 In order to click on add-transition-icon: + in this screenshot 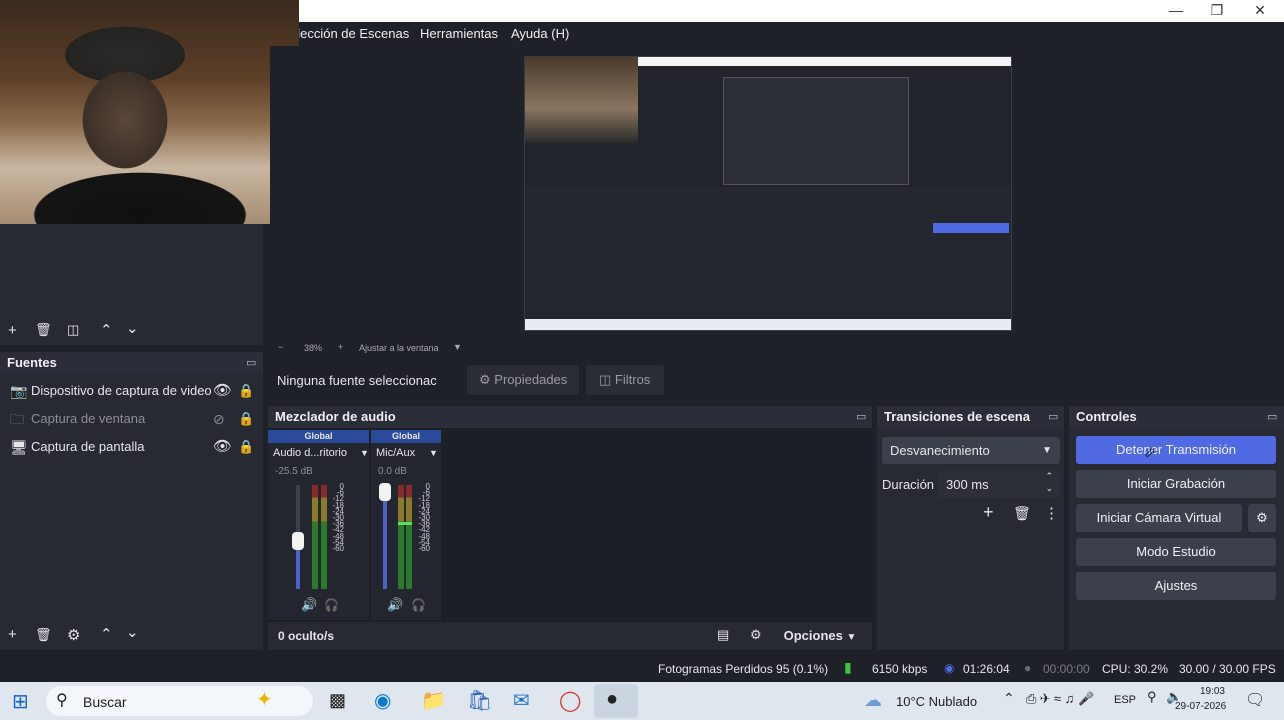, I will do `click(988, 512)`.